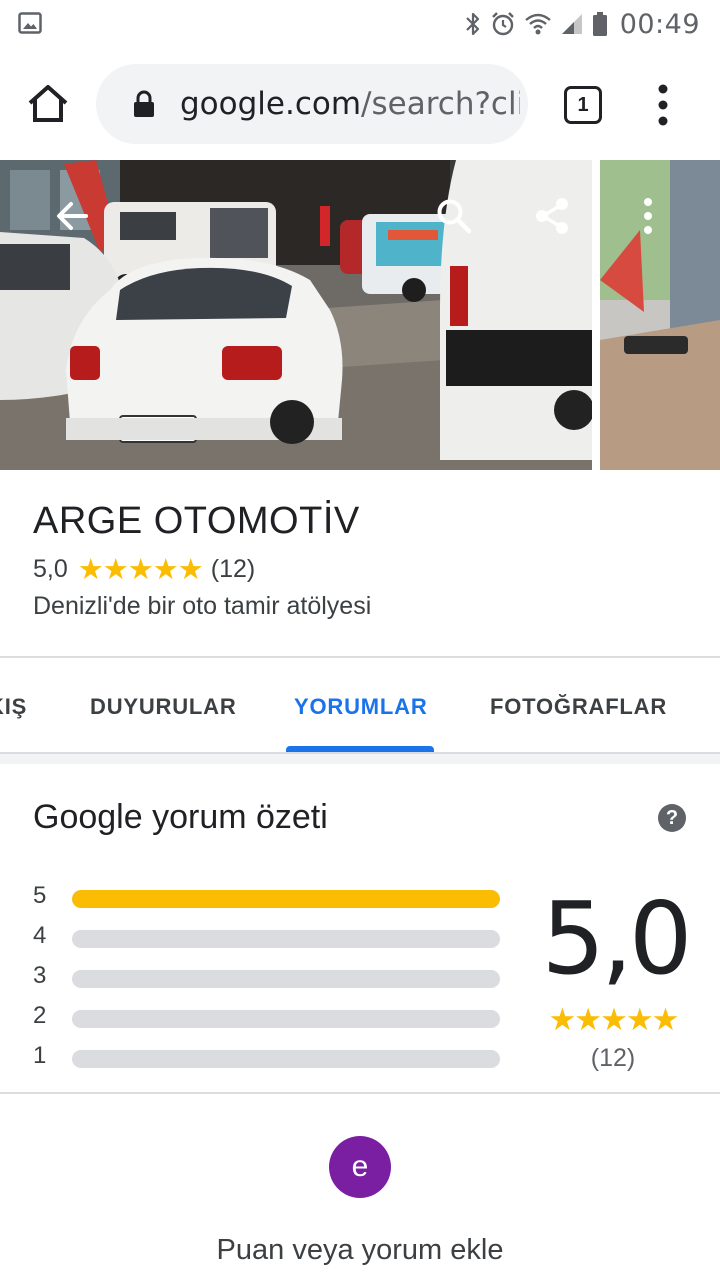 Image resolution: width=720 pixels, height=1280 pixels. I want to click on search-icon, so click(454, 216).